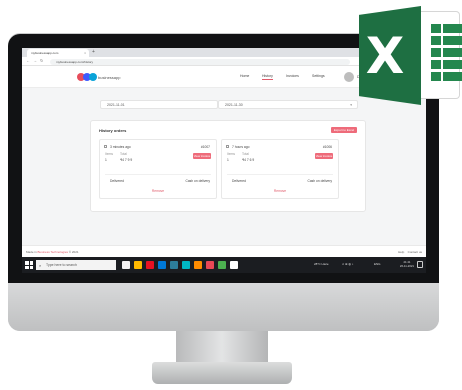 The width and height of the screenshot is (462, 390). Describe the element at coordinates (35, 61) in the screenshot. I see `forward-icon: →` at that location.